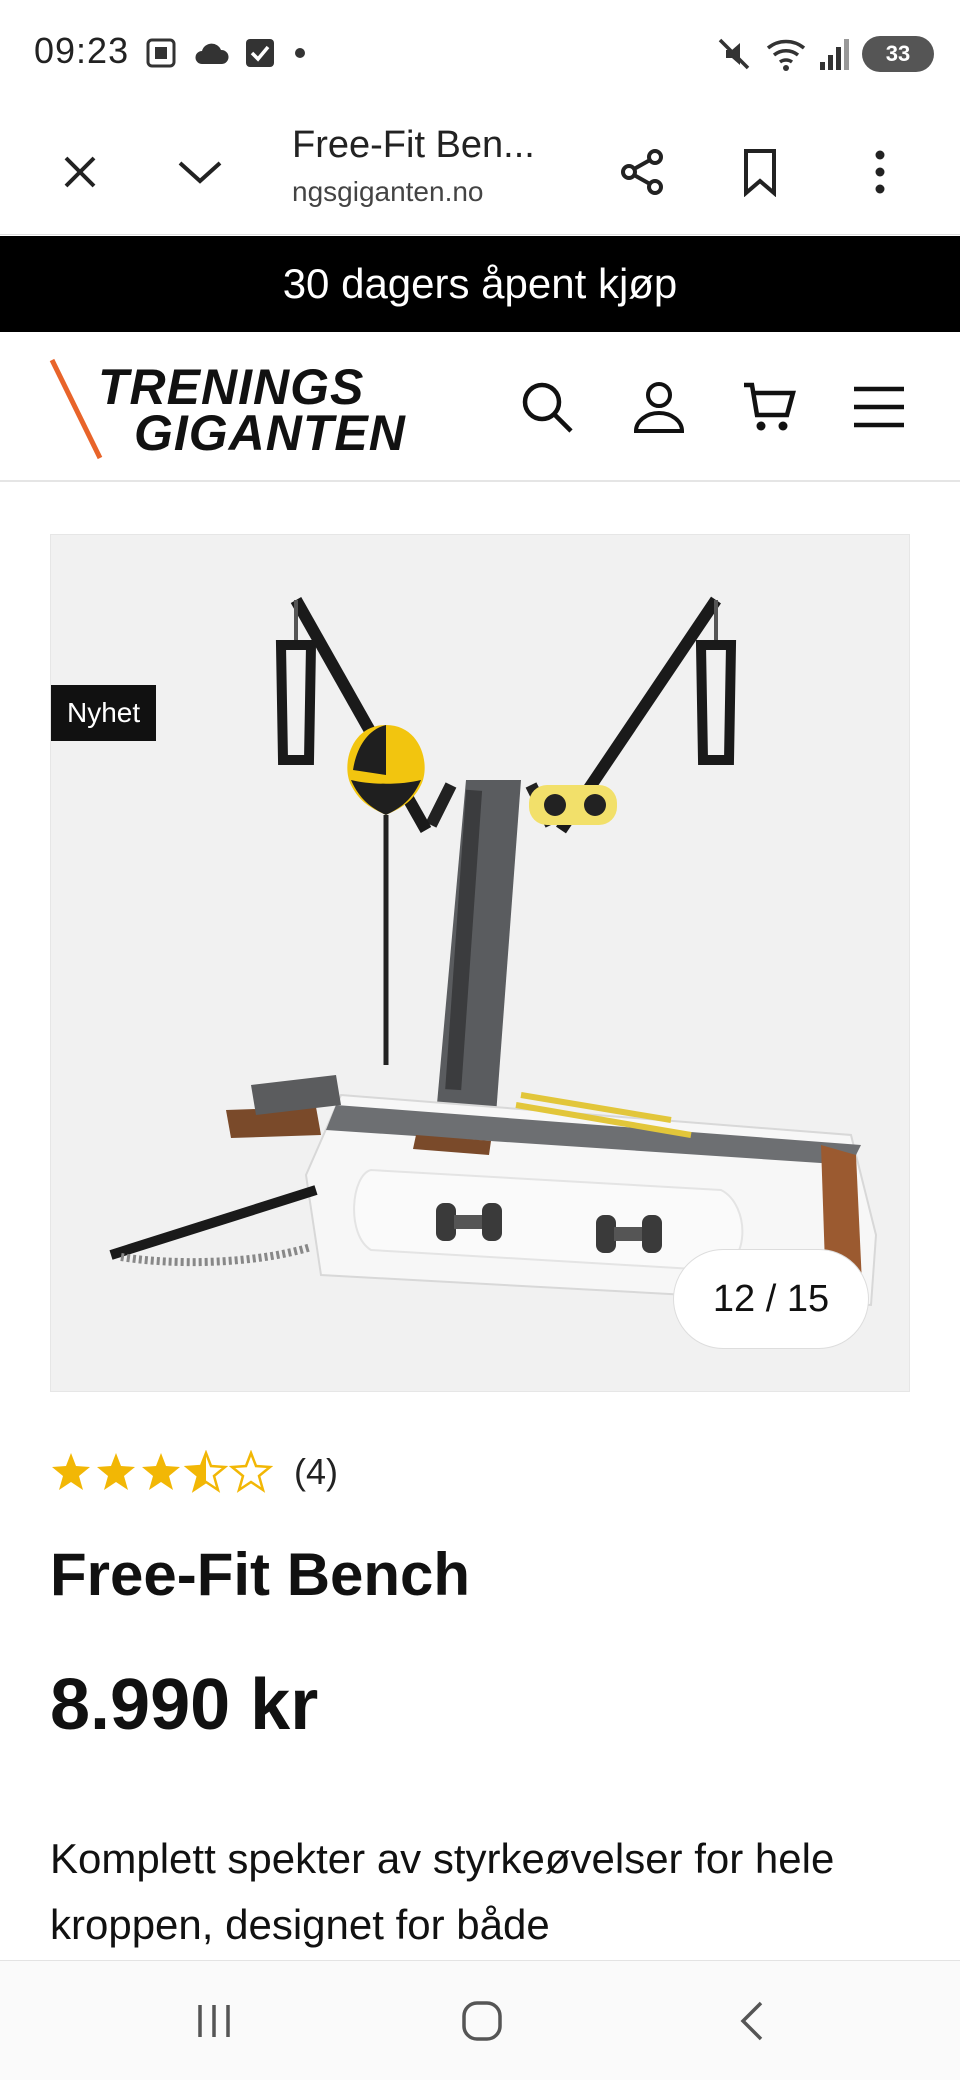 The width and height of the screenshot is (960, 2080). I want to click on wifi-icon, so click(786, 55).